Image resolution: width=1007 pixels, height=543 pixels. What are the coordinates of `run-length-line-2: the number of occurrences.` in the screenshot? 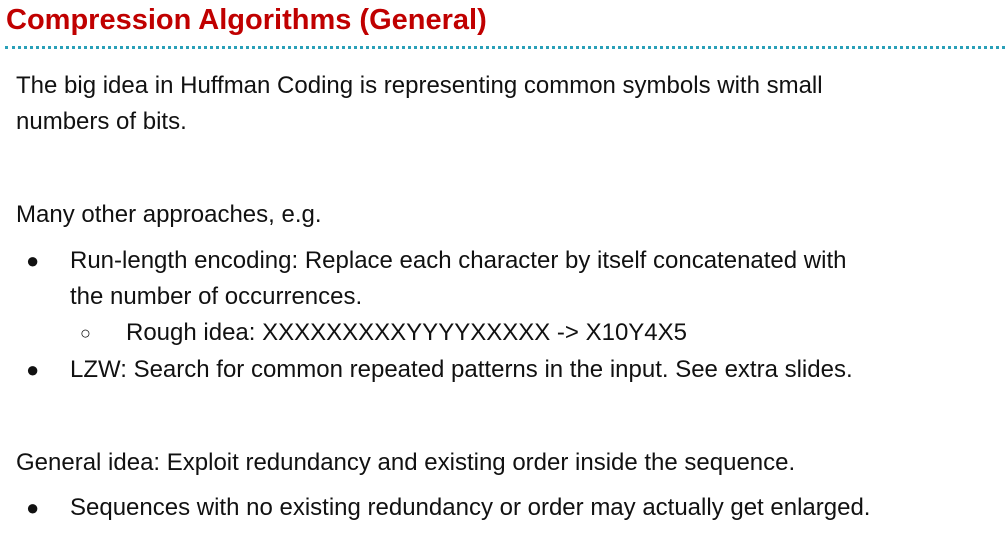 It's located at (216, 296).